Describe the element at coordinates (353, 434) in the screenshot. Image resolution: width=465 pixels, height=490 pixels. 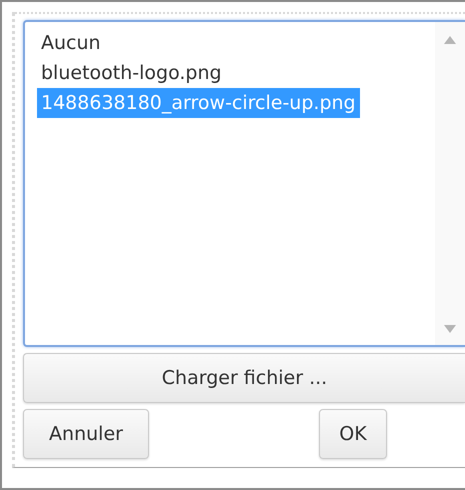
I see `ok-button: OK` at that location.